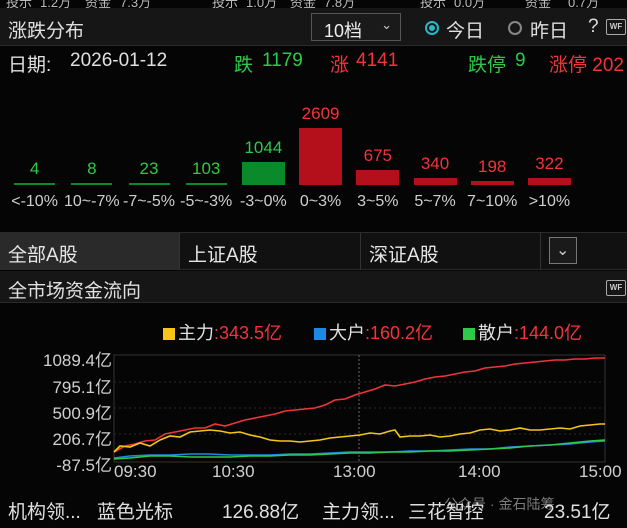 The image size is (627, 528). Describe the element at coordinates (499, 504) in the screenshot. I see `watermark: 公众号 · 金石陆筹` at that location.